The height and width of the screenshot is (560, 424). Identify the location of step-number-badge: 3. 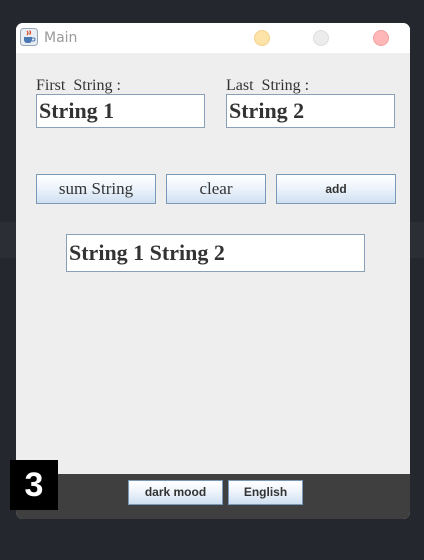
(34, 485).